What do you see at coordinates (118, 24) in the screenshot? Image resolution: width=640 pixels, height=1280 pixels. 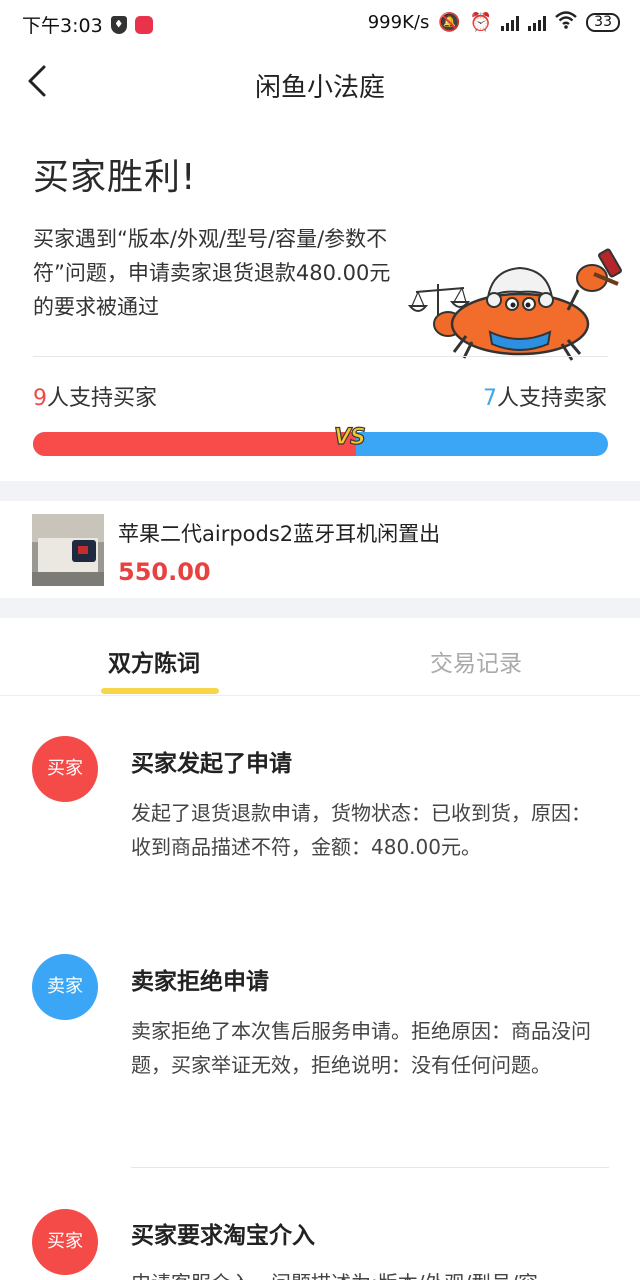 I see `shield-icon` at bounding box center [118, 24].